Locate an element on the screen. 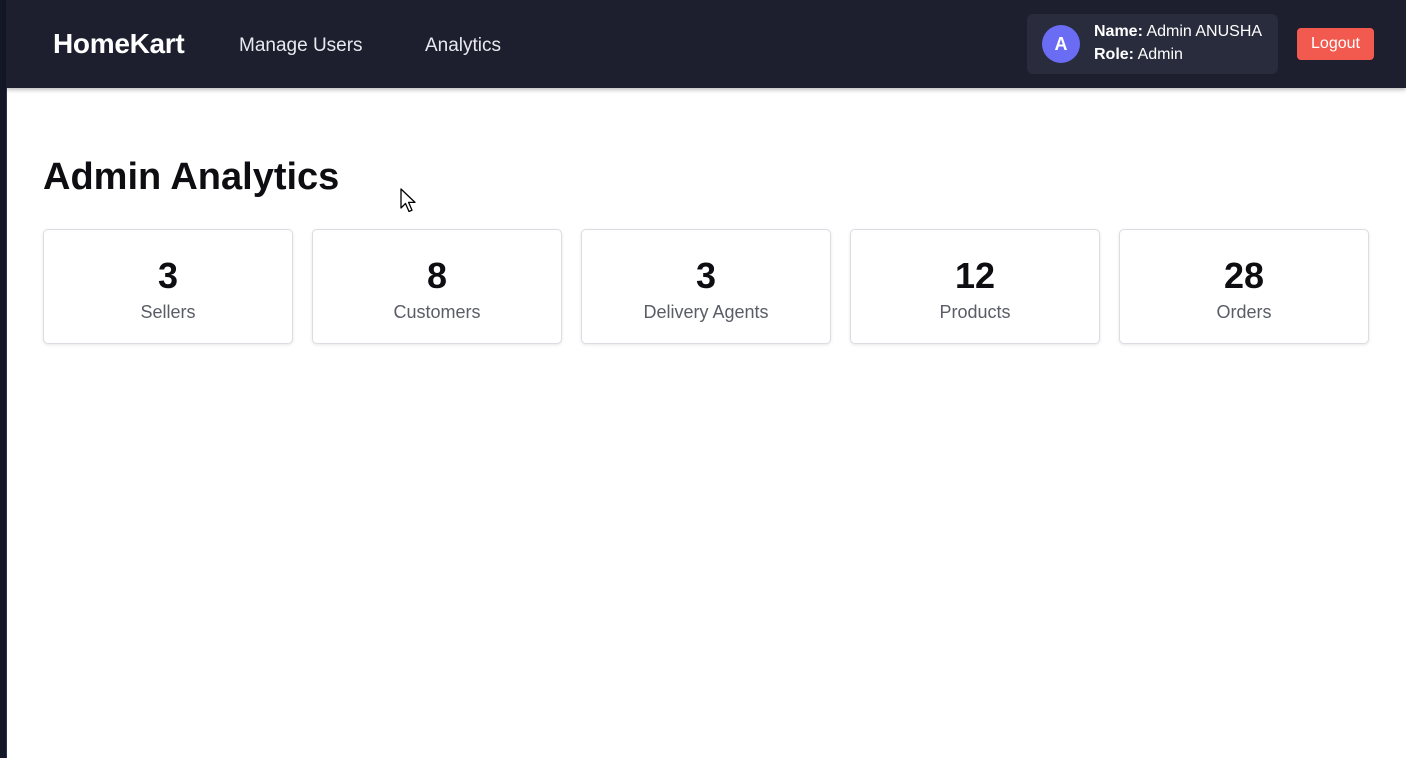  brand-logo: HomeKart is located at coordinates (119, 44).